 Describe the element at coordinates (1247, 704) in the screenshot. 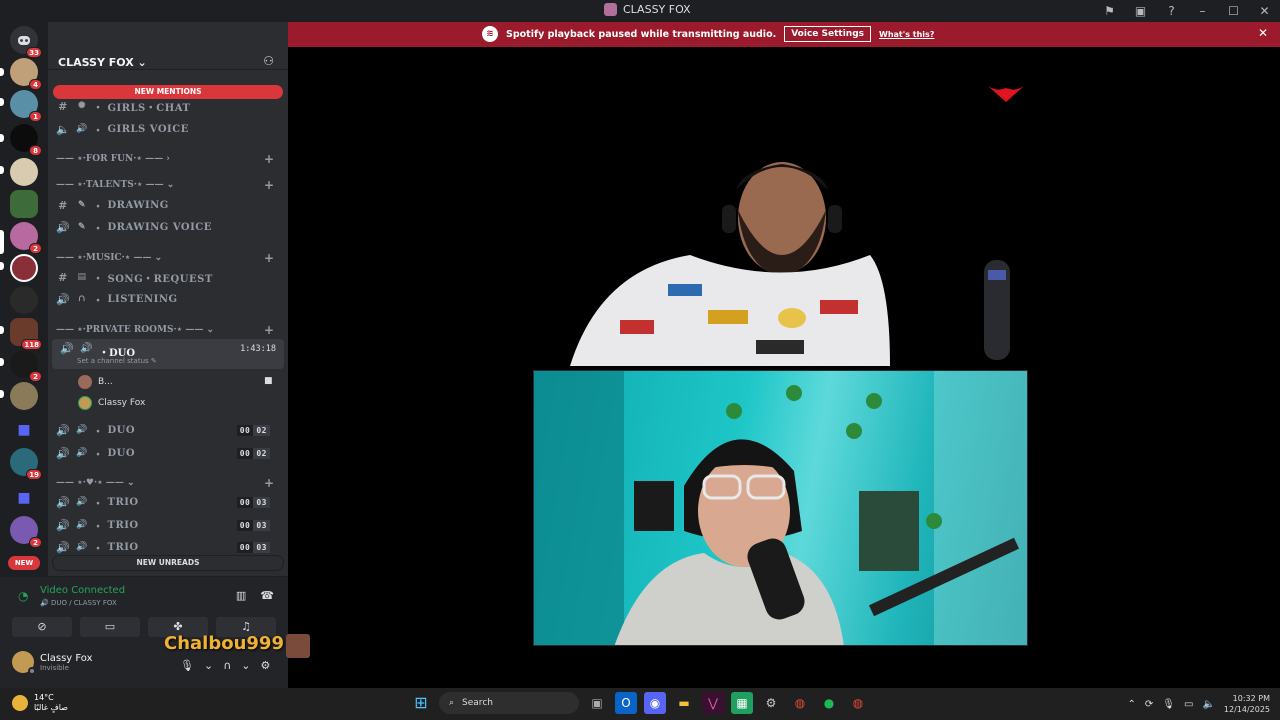

I see `clock: 10:32 PM 12/14/2025` at that location.